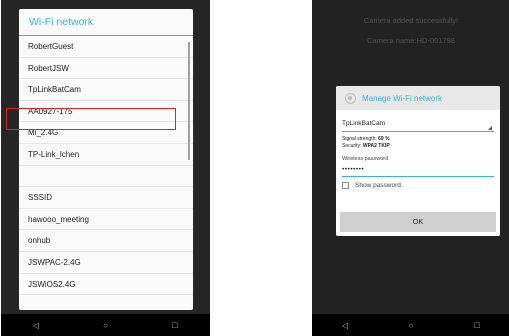 This screenshot has width=509, height=336. I want to click on password-label: Wireless password, so click(365, 159).